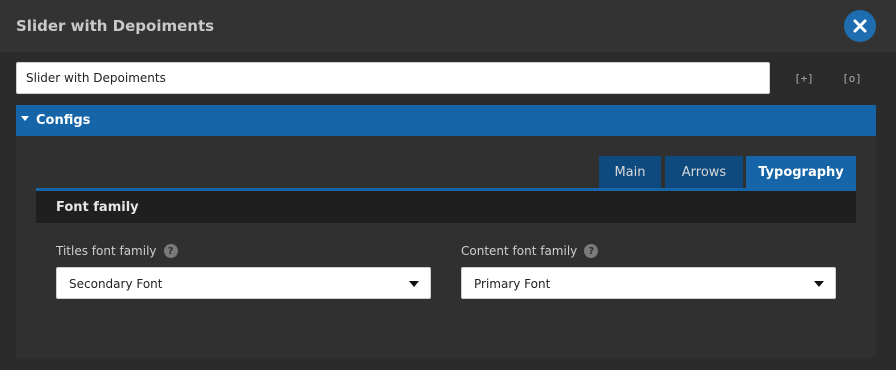  I want to click on tab-arrows-label: Arrows, so click(704, 172).